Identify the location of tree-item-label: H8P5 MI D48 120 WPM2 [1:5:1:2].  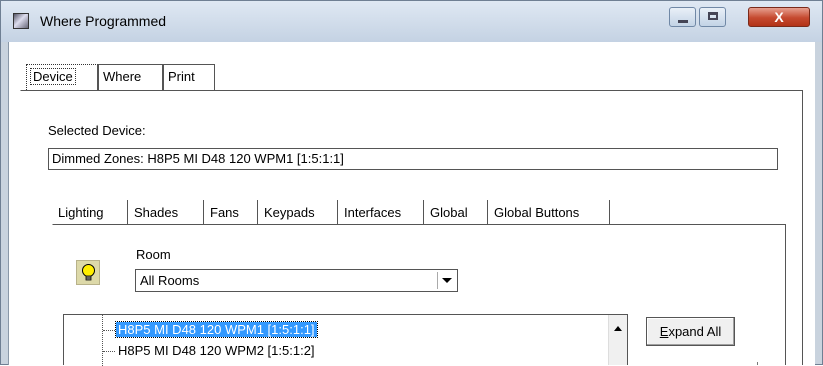
(216, 350).